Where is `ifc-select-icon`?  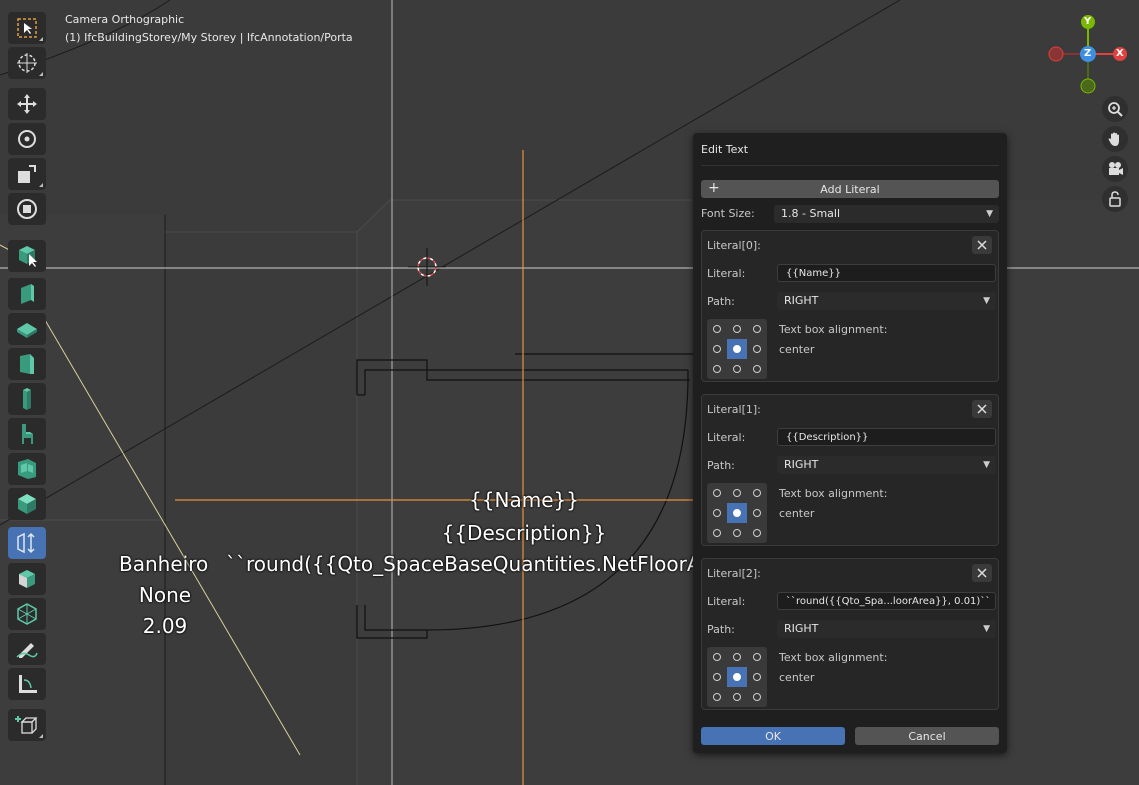
ifc-select-icon is located at coordinates (27, 256).